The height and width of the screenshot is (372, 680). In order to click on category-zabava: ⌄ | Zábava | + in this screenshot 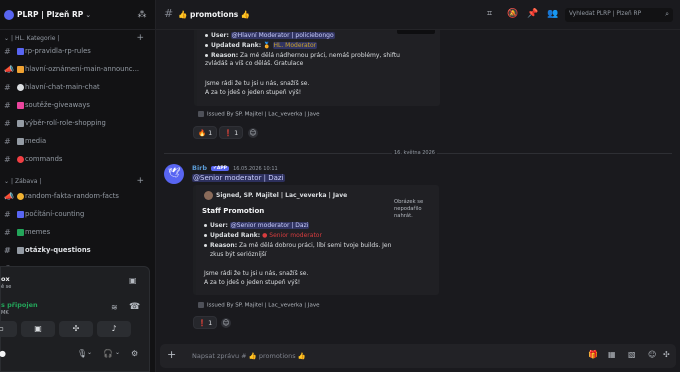, I will do `click(78, 181)`.